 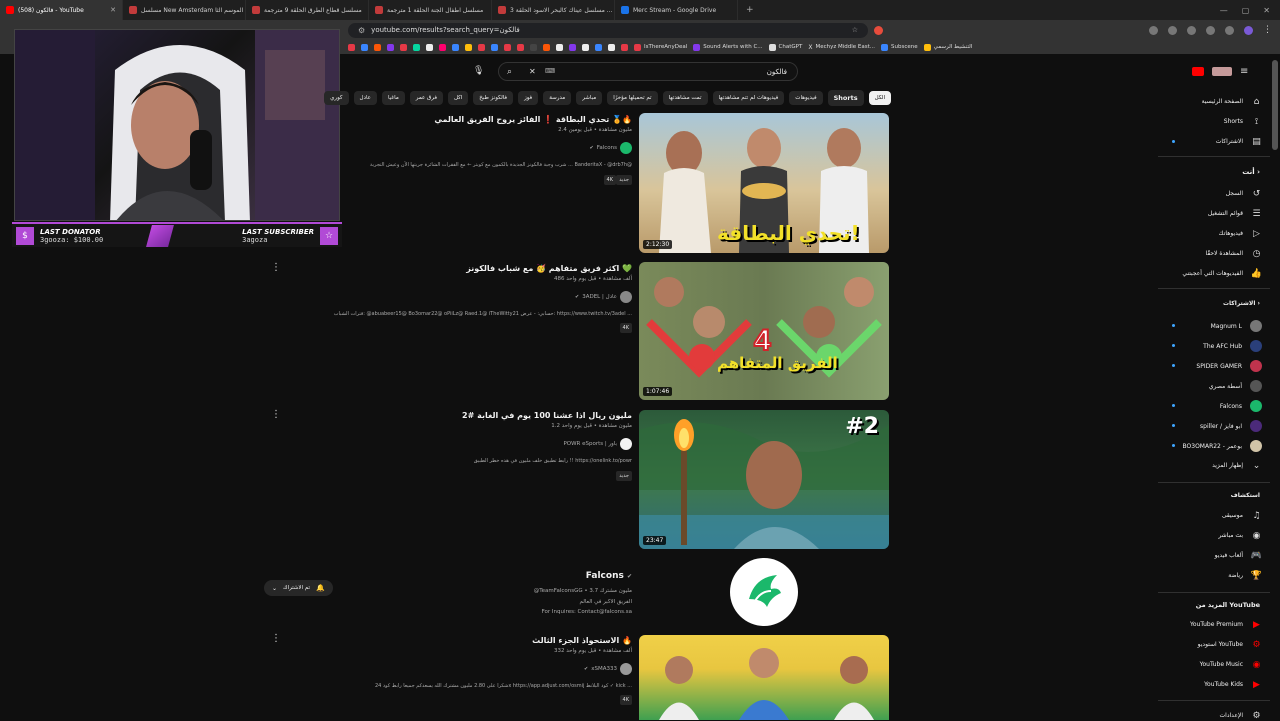 I want to click on microphone-icon: 🎙, so click(x=478, y=71).